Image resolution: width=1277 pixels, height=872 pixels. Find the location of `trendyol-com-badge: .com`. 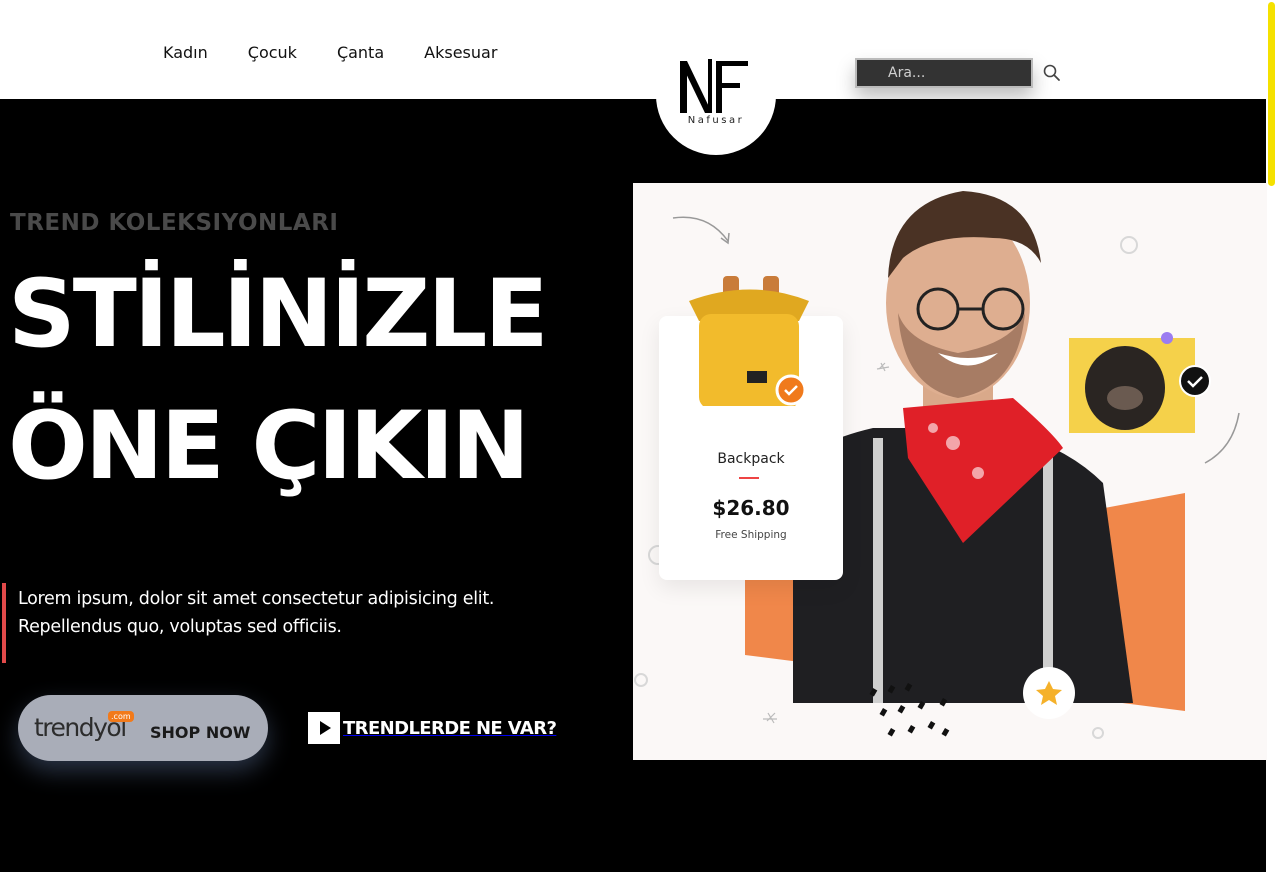

trendyol-com-badge: .com is located at coordinates (121, 716).